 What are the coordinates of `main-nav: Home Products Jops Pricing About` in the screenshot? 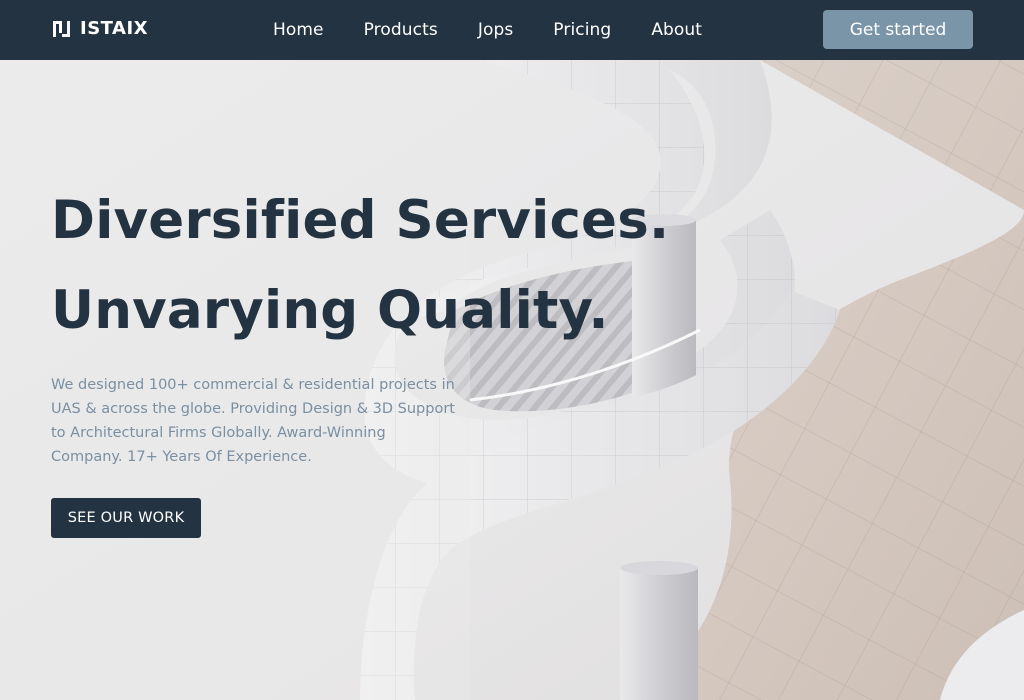 It's located at (507, 30).